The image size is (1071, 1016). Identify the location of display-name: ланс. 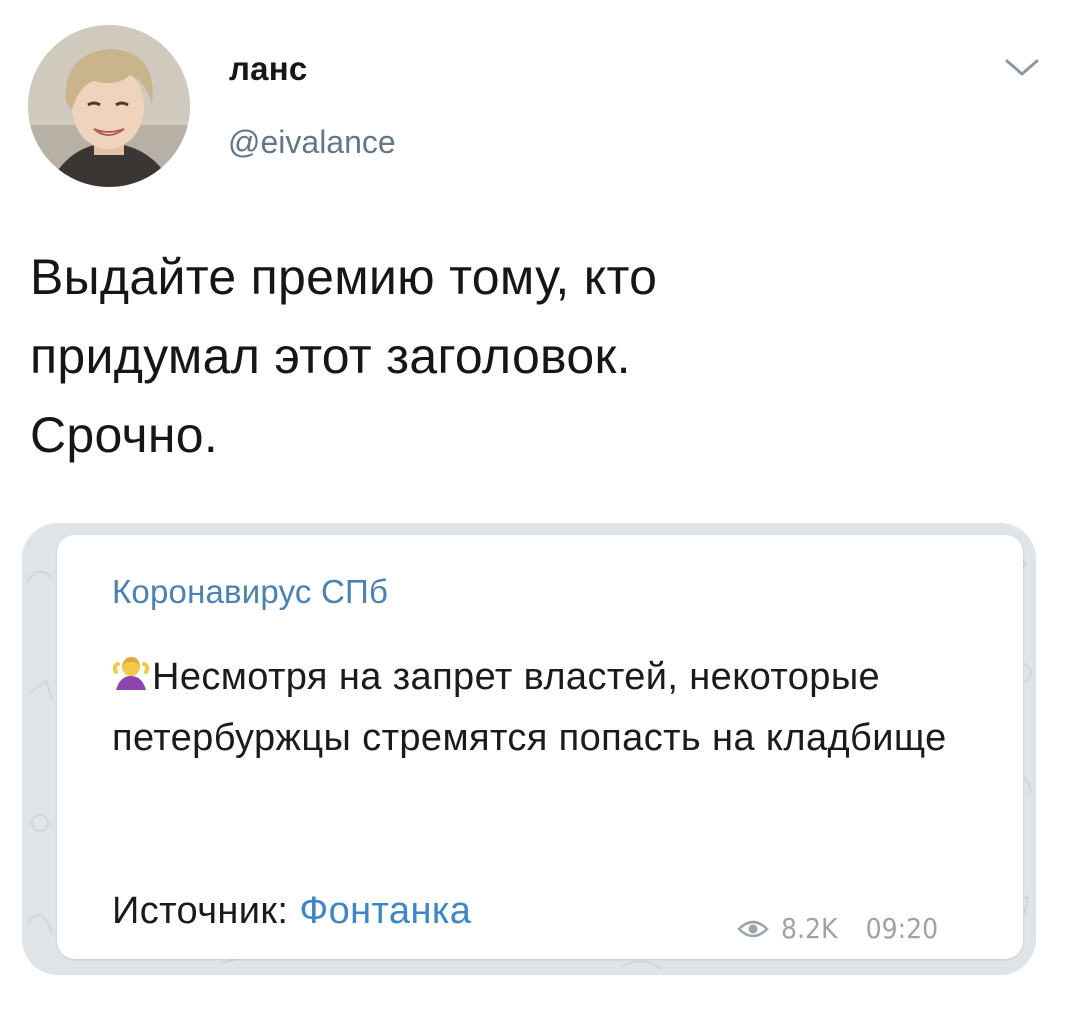
(268, 69).